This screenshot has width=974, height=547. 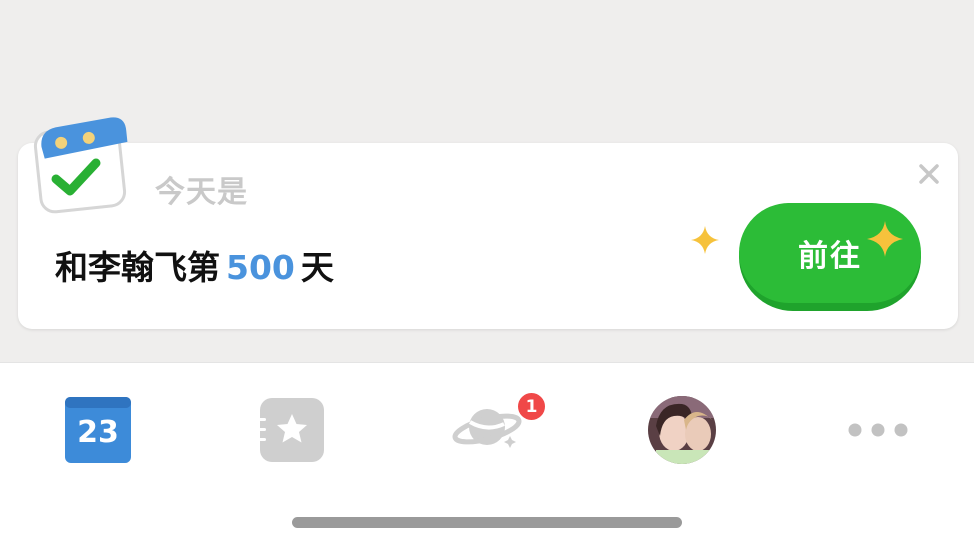 I want to click on go-button-label: 前往, so click(x=830, y=256).